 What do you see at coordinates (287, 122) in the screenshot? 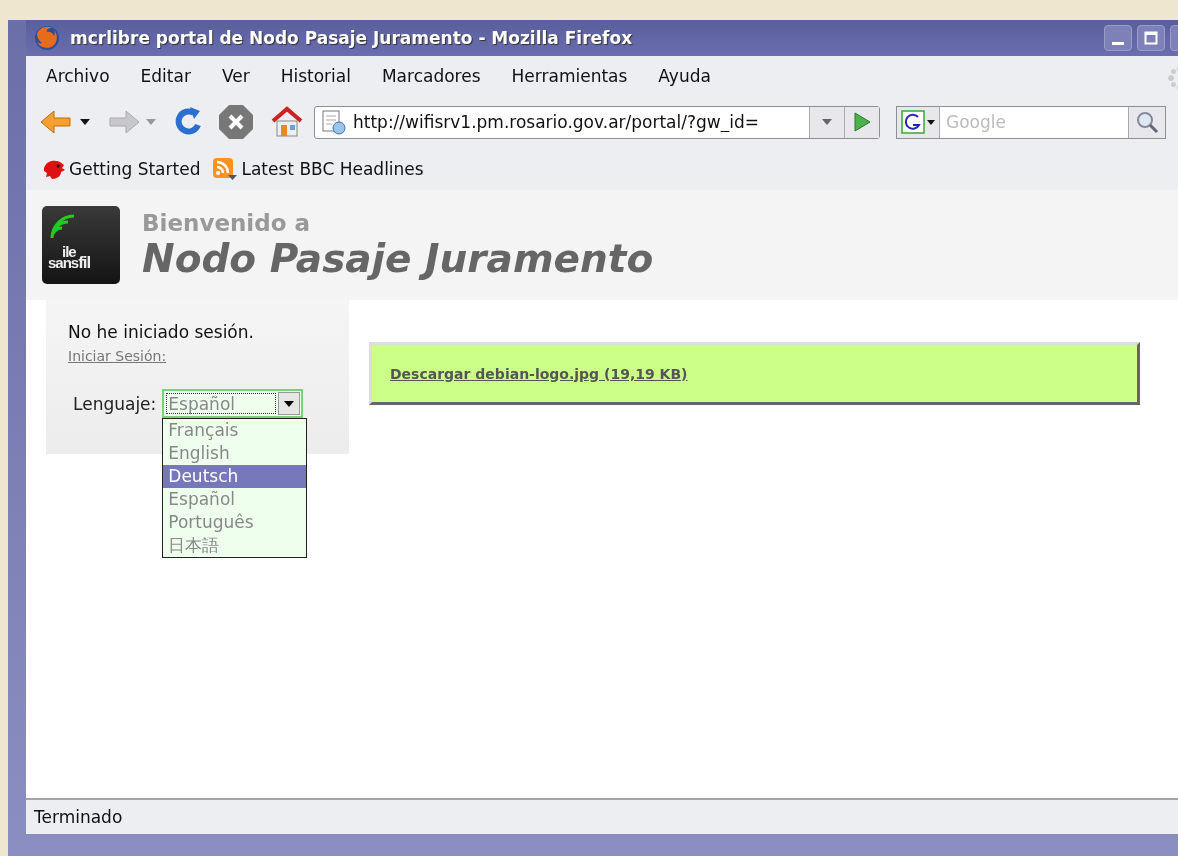
I see `home-icon` at bounding box center [287, 122].